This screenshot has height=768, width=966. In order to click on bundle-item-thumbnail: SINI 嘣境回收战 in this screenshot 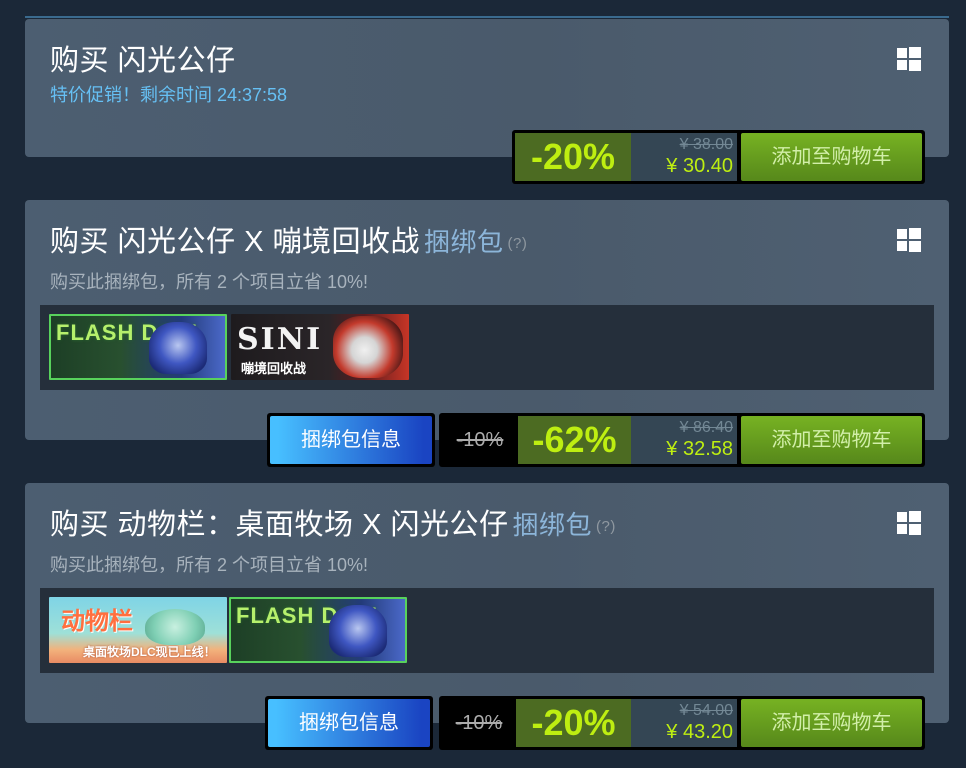, I will do `click(320, 347)`.